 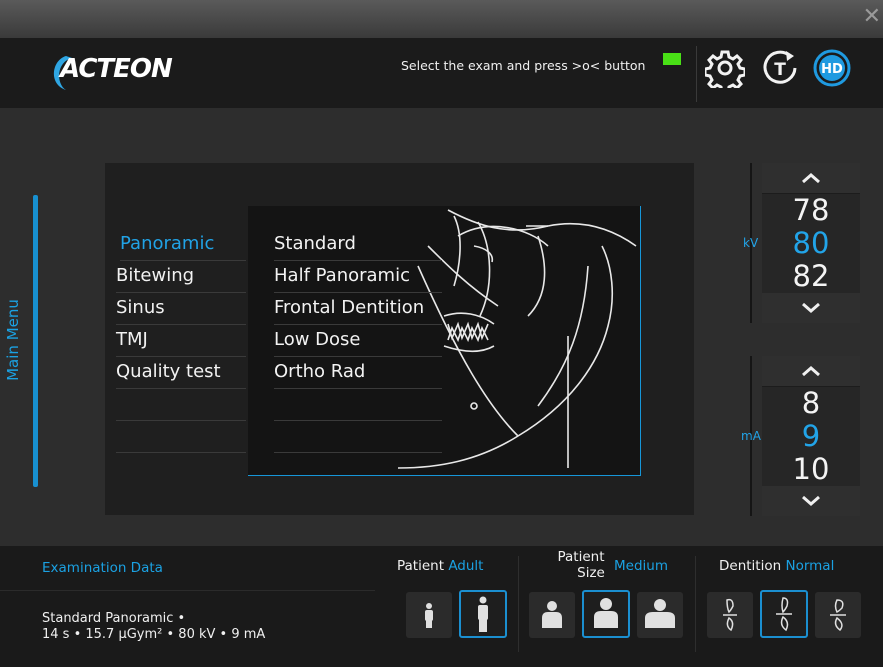 I want to click on patient-child-button, so click(x=429, y=615).